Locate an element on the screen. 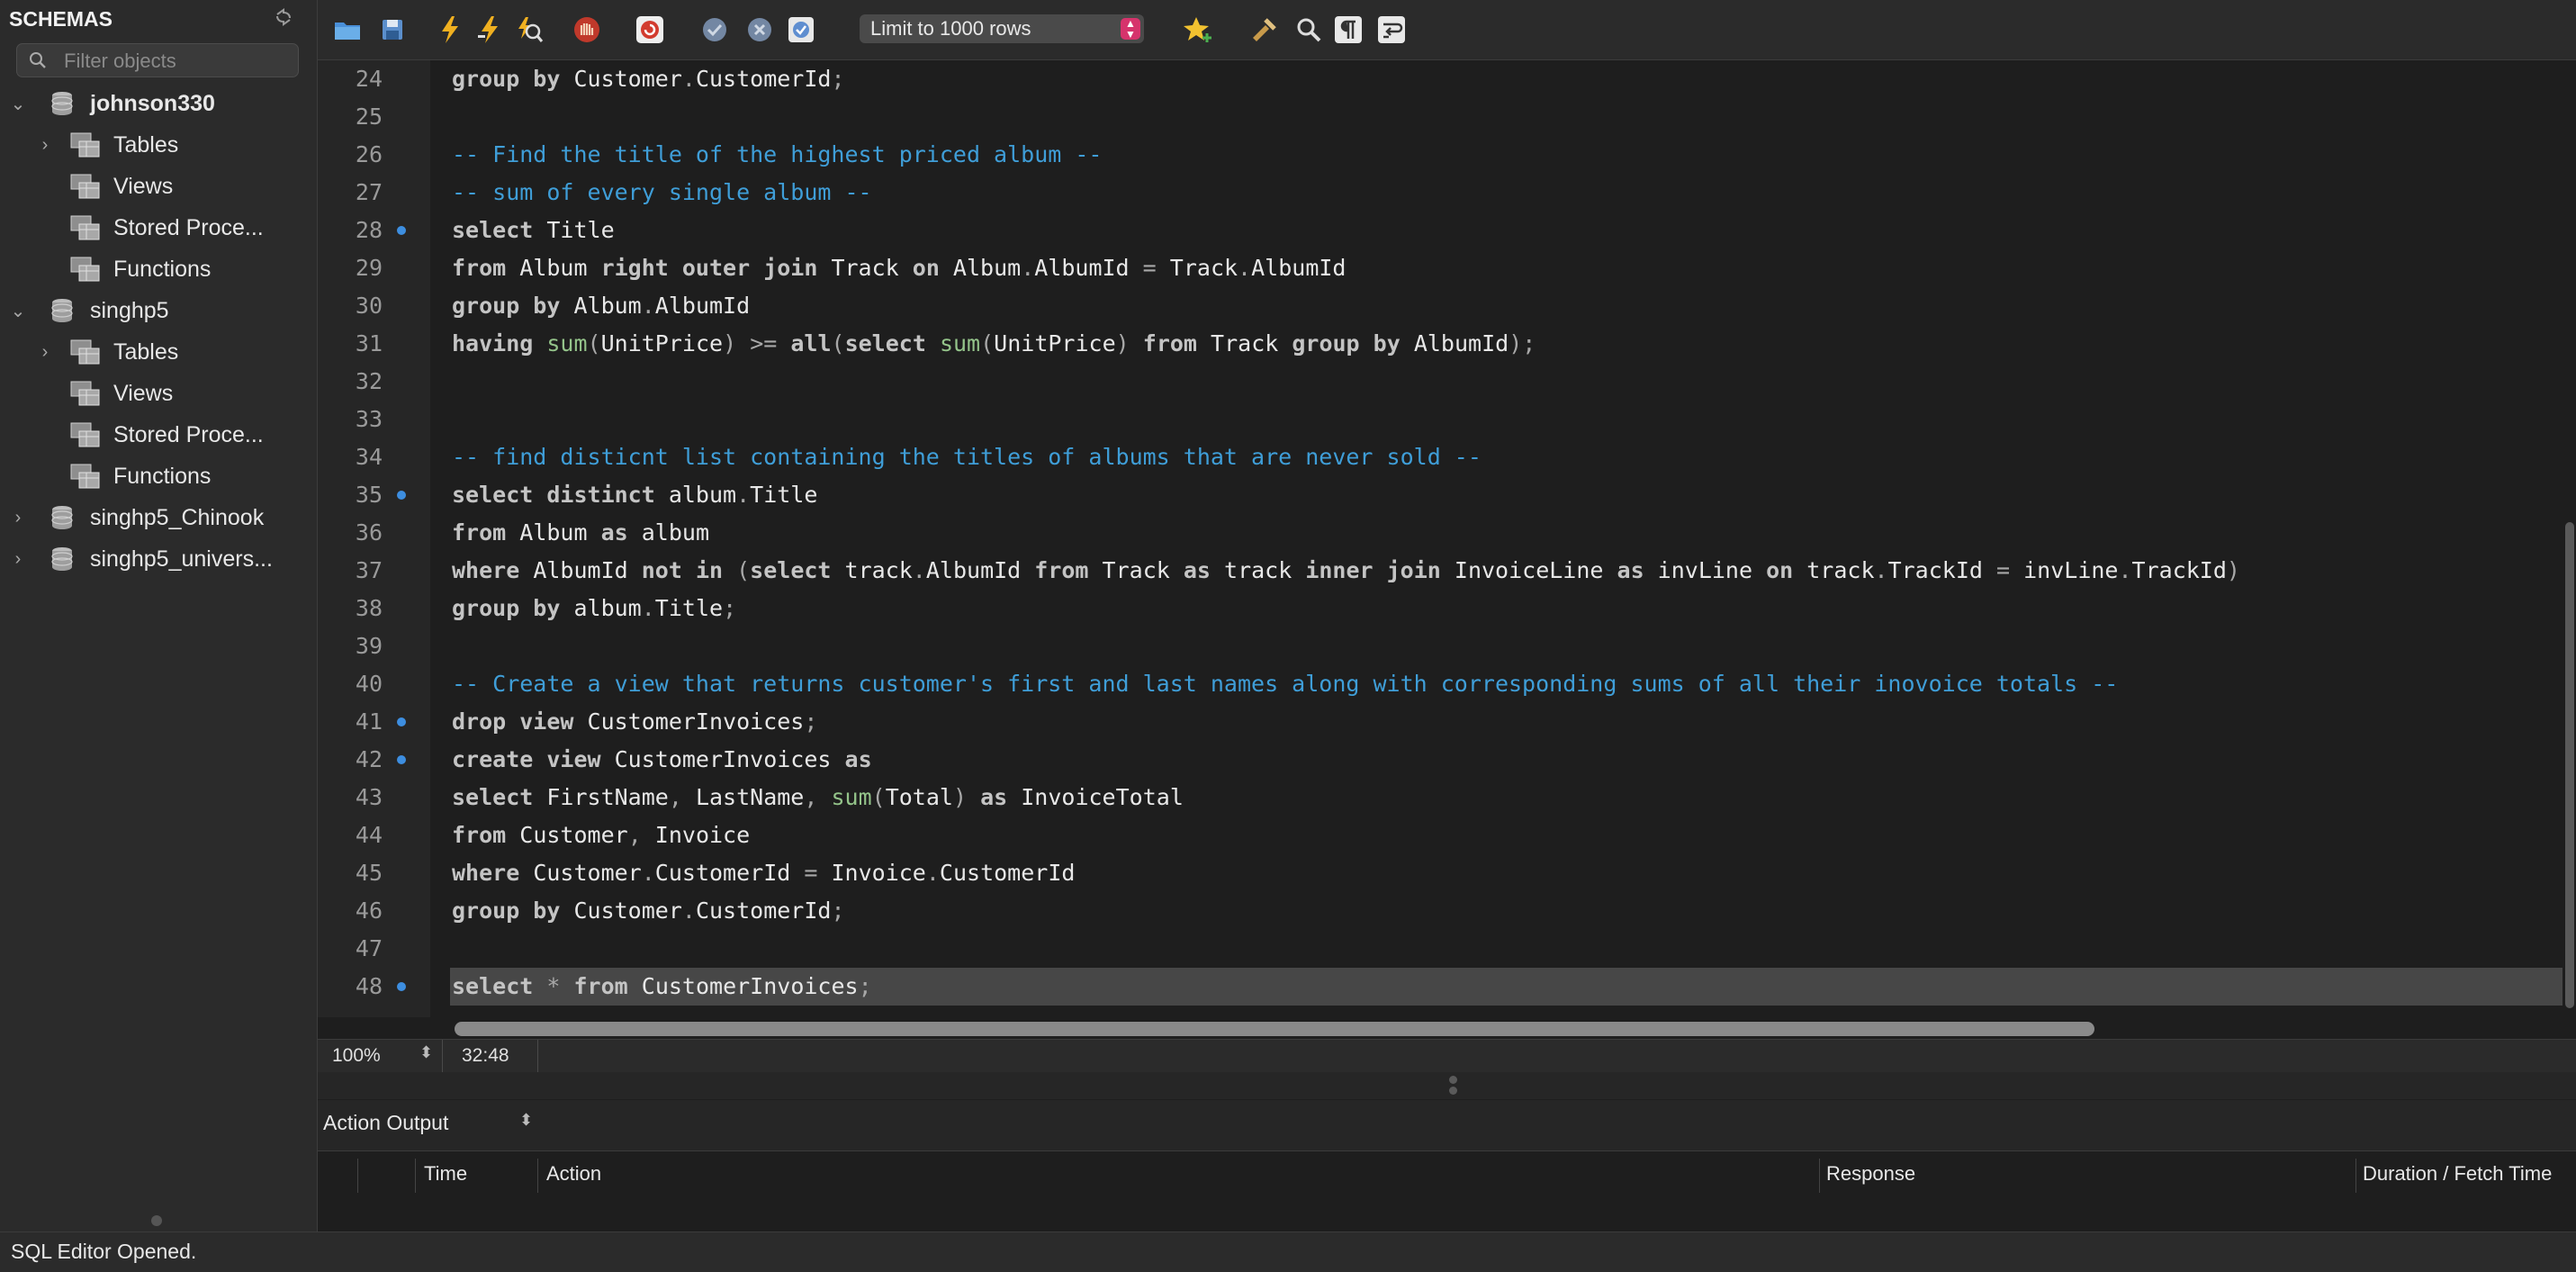  grip-dot is located at coordinates (1453, 1080).